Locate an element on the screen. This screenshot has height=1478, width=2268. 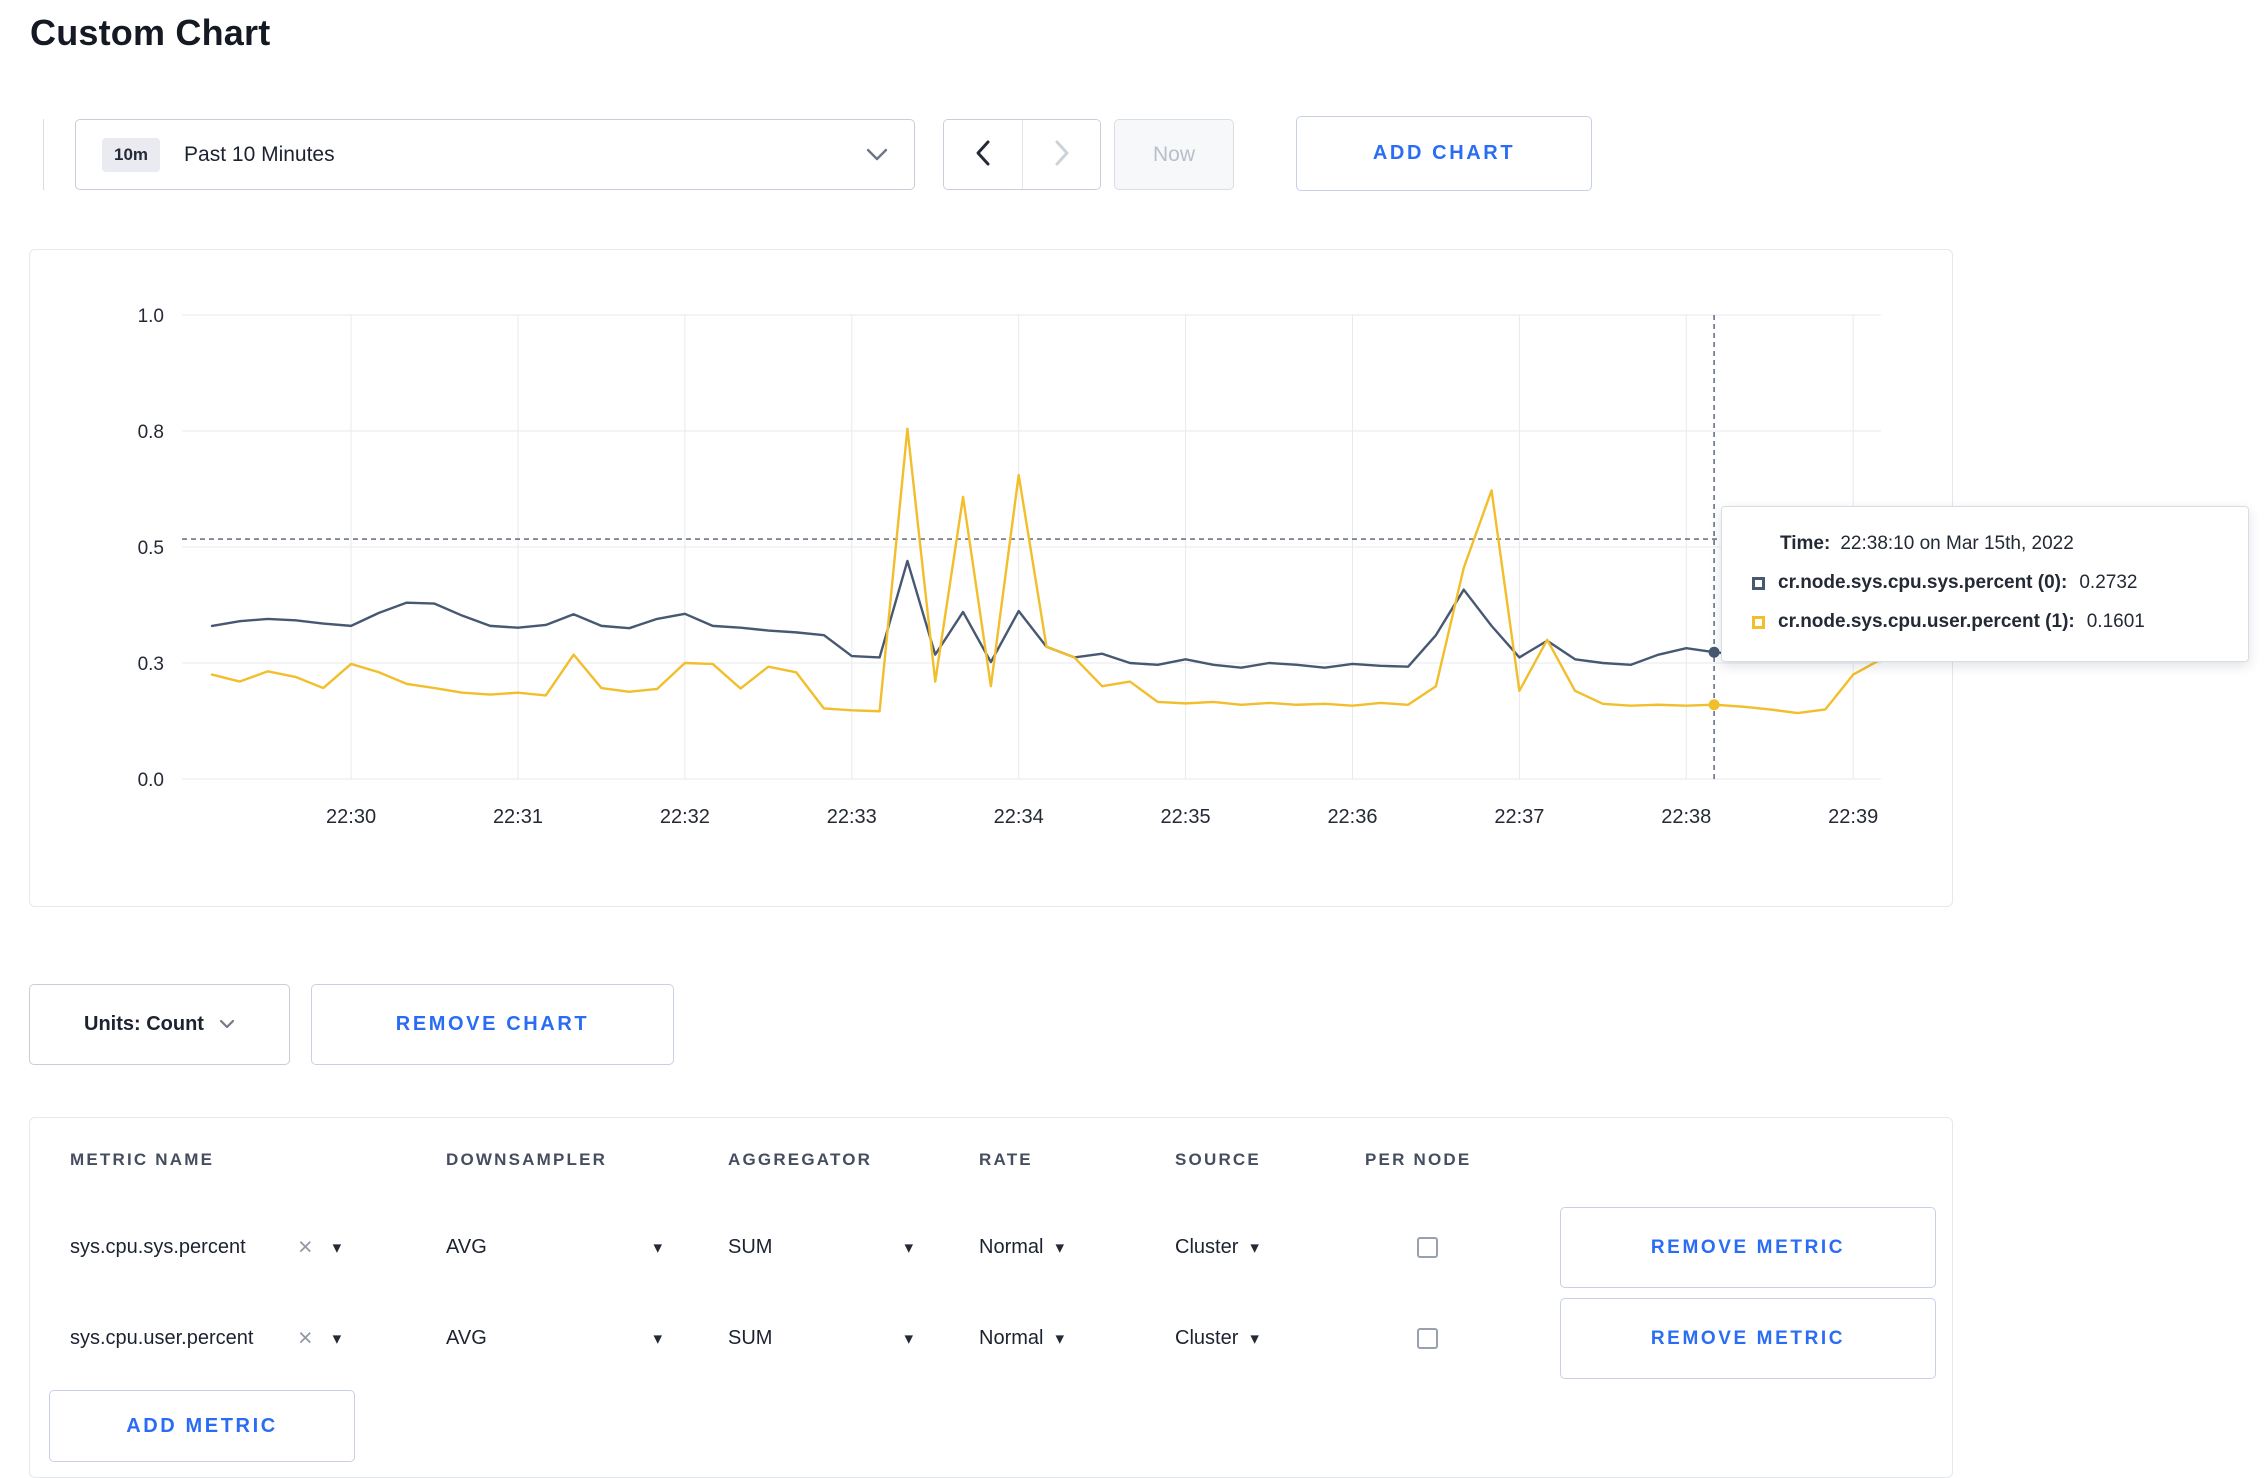
tooltip-series-row: cr.node.sys.cpu.user.percent (1): 0.1601 is located at coordinates (1987, 622).